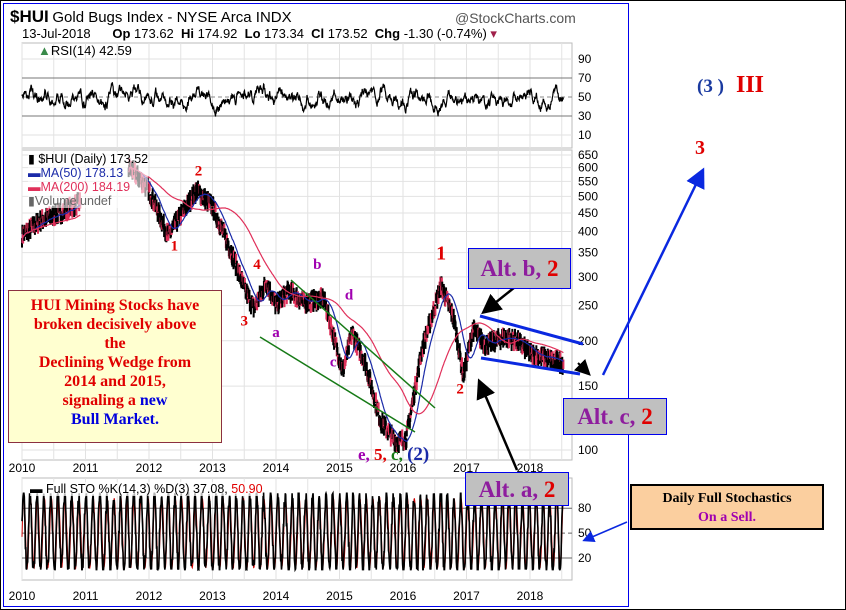 This screenshot has width=846, height=610. What do you see at coordinates (700, 148) in the screenshot?
I see `wave-3-target-label: 3` at bounding box center [700, 148].